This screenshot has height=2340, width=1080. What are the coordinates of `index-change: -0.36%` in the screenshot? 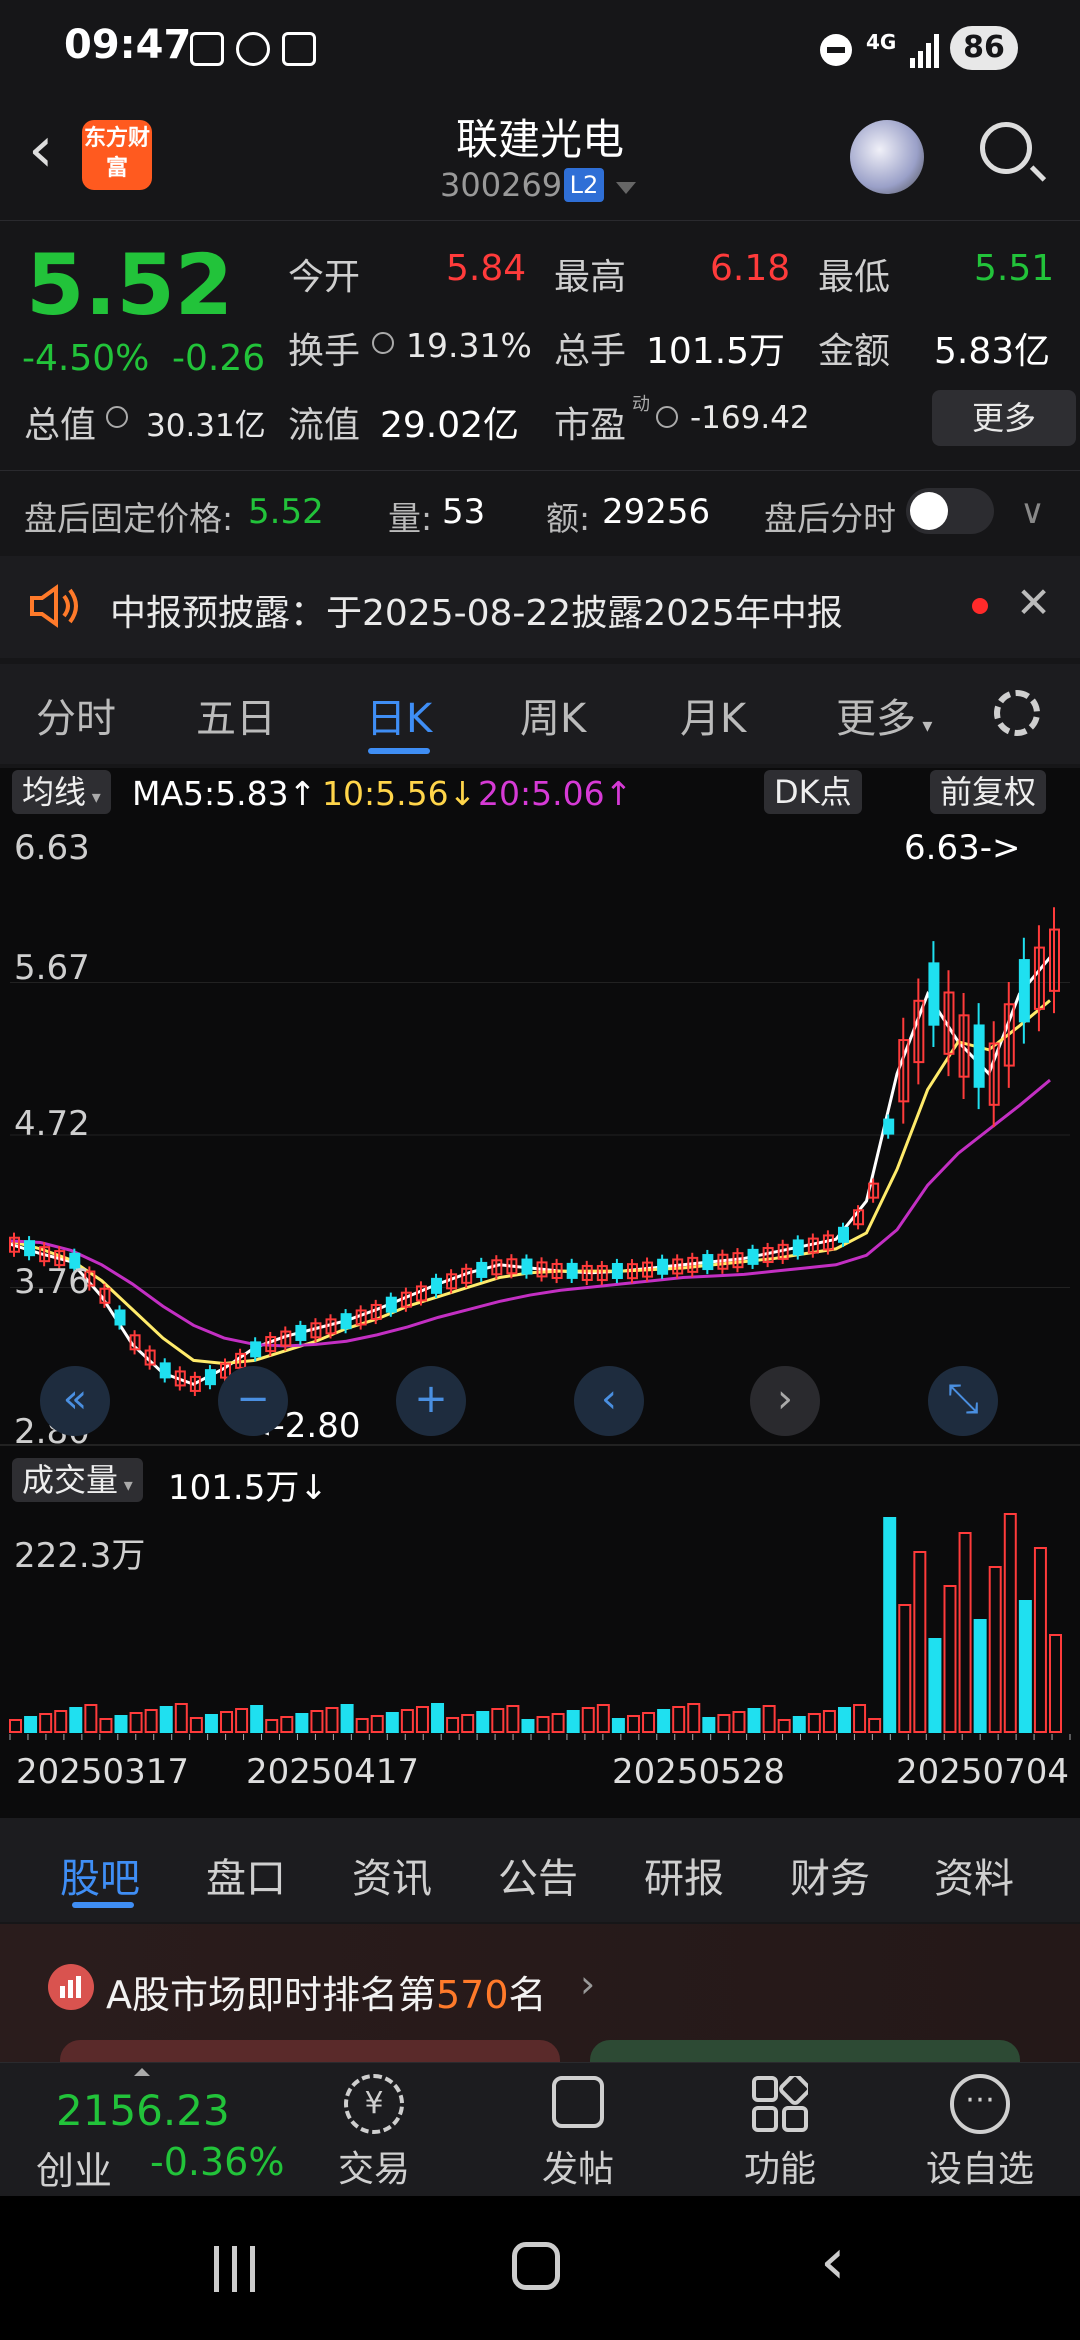 It's located at (217, 2162).